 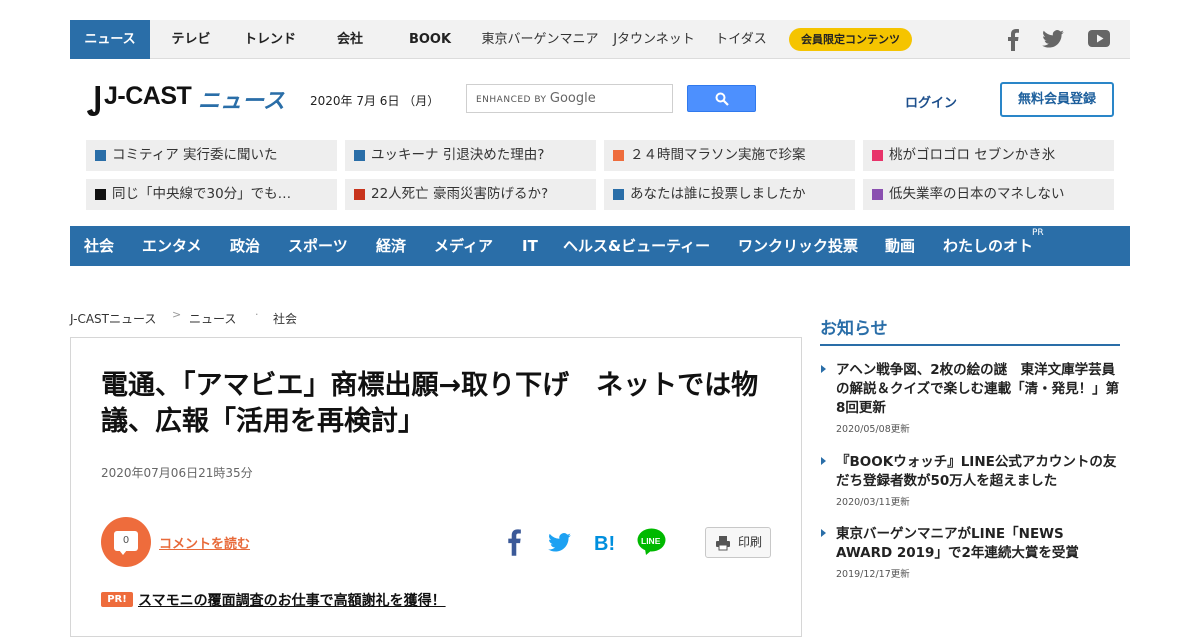 I want to click on sidebar-title: お知らせ, so click(x=854, y=329).